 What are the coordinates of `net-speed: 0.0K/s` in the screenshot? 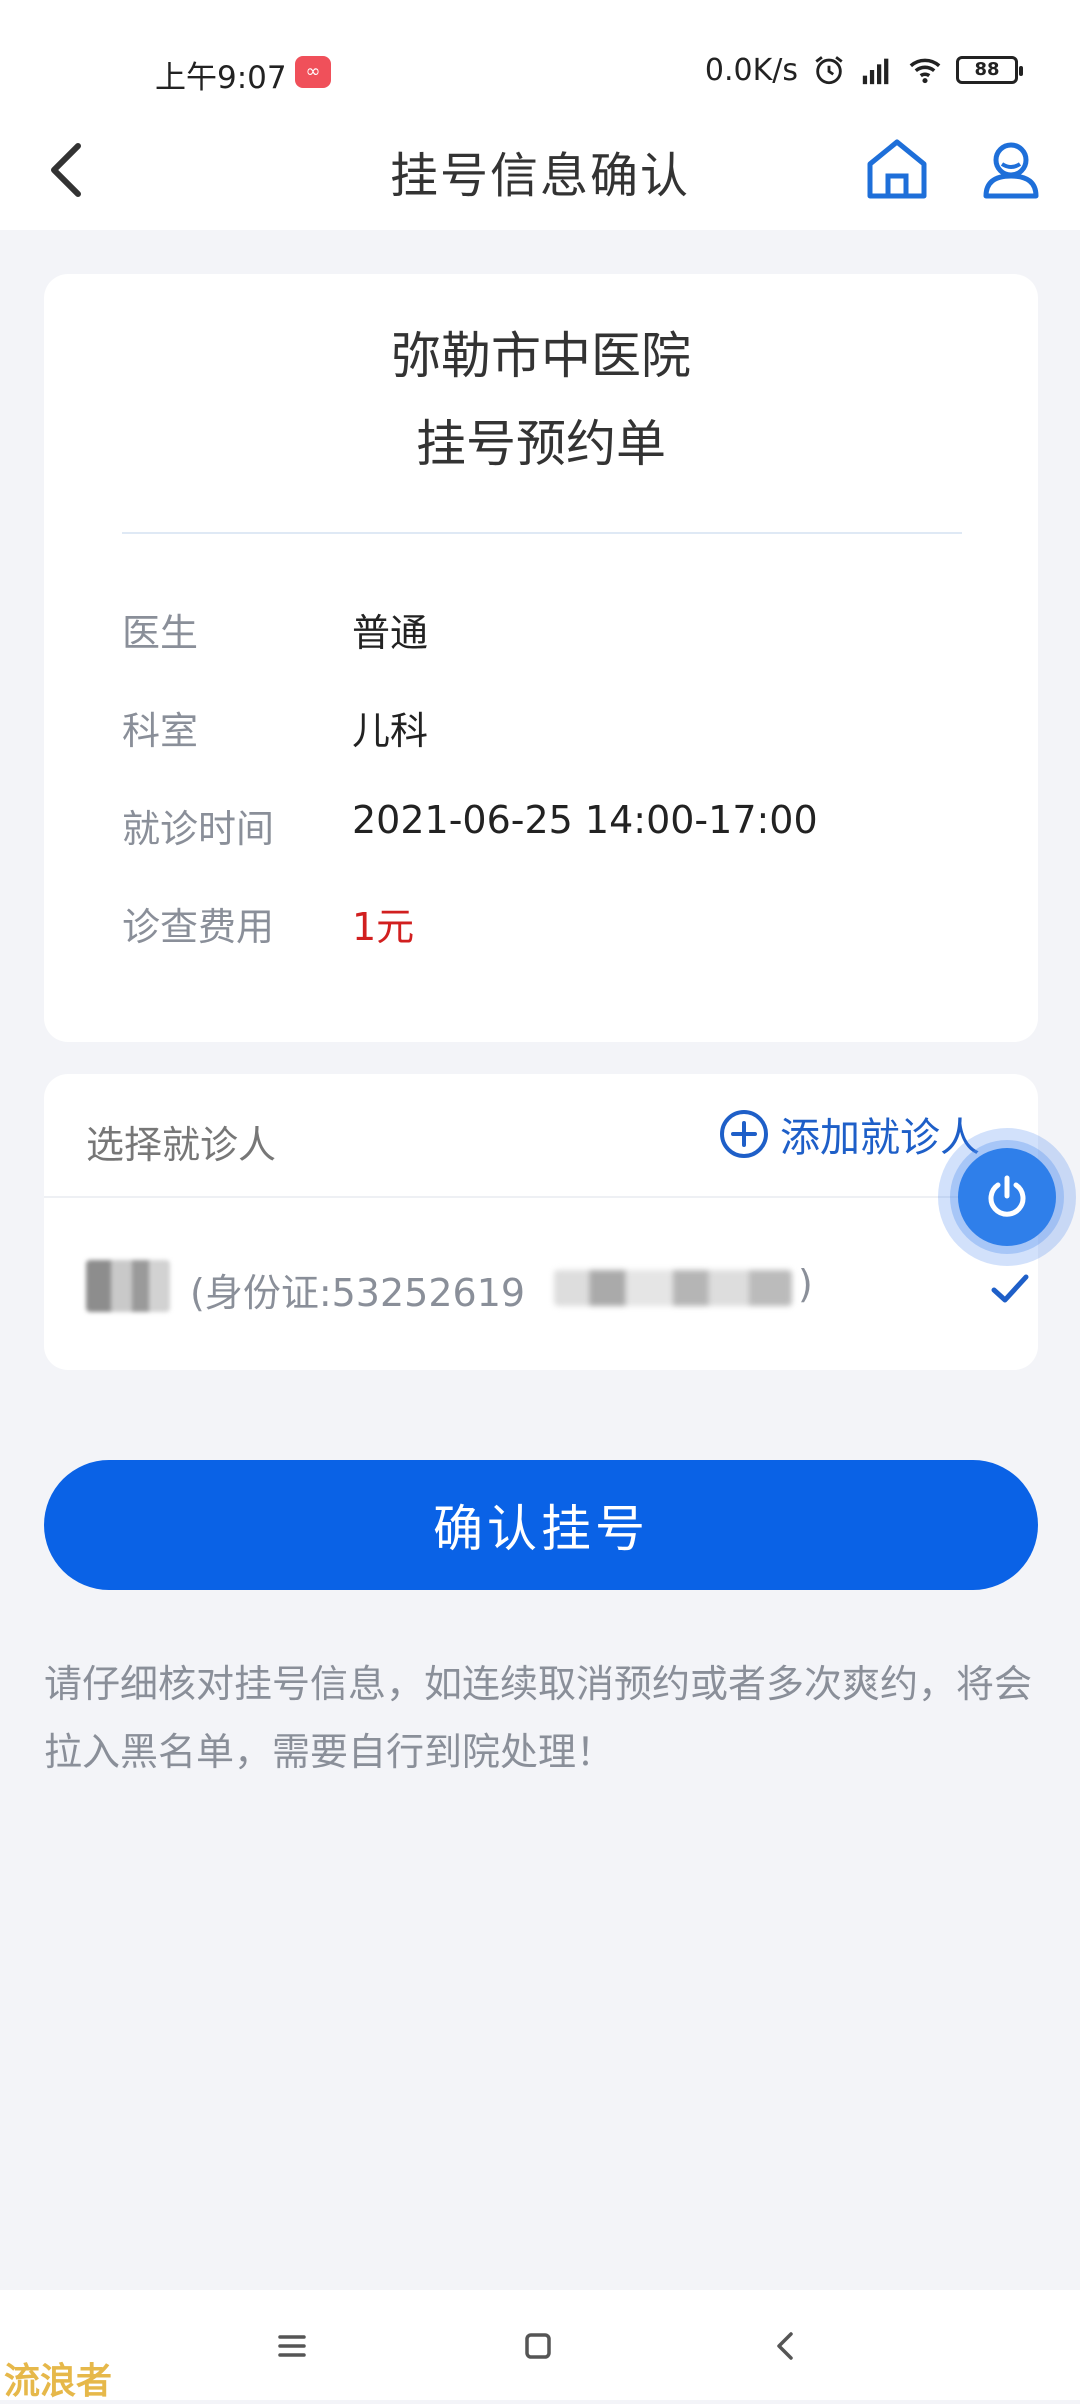 It's located at (751, 70).